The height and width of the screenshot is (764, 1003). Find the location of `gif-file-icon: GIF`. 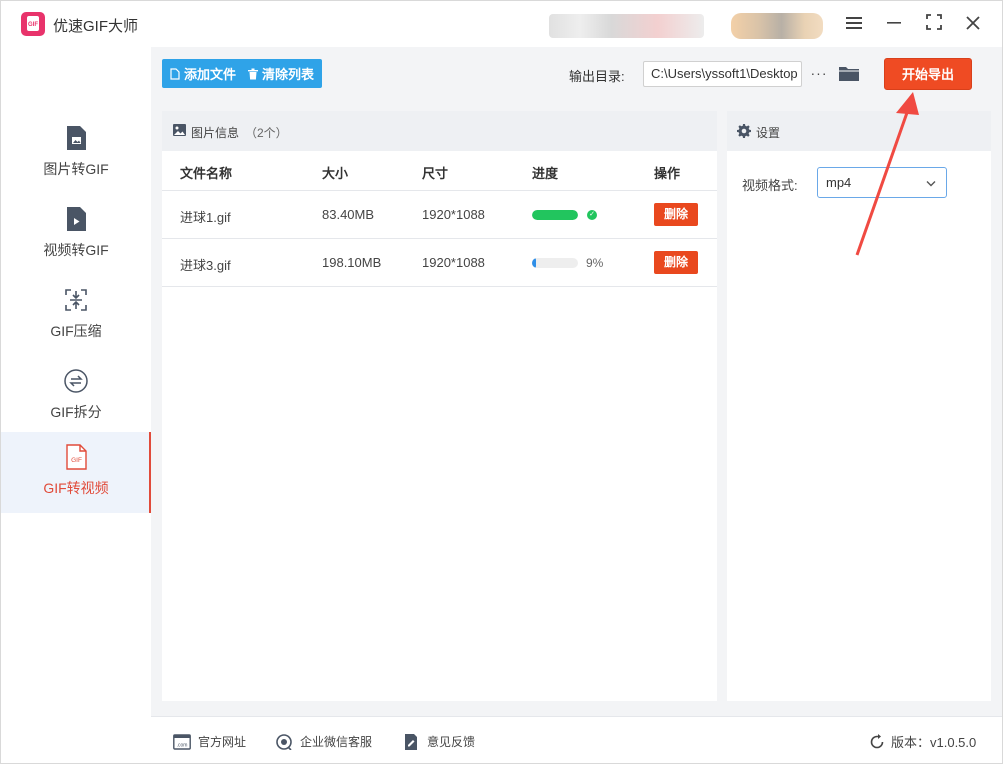

gif-file-icon: GIF is located at coordinates (76, 457).